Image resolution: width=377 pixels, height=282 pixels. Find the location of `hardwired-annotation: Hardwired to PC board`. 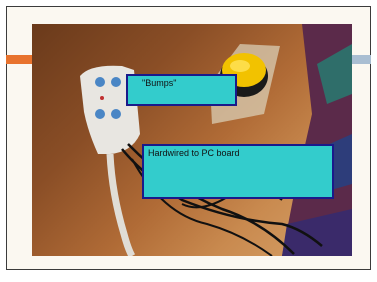

hardwired-annotation: Hardwired to PC board is located at coordinates (238, 171).